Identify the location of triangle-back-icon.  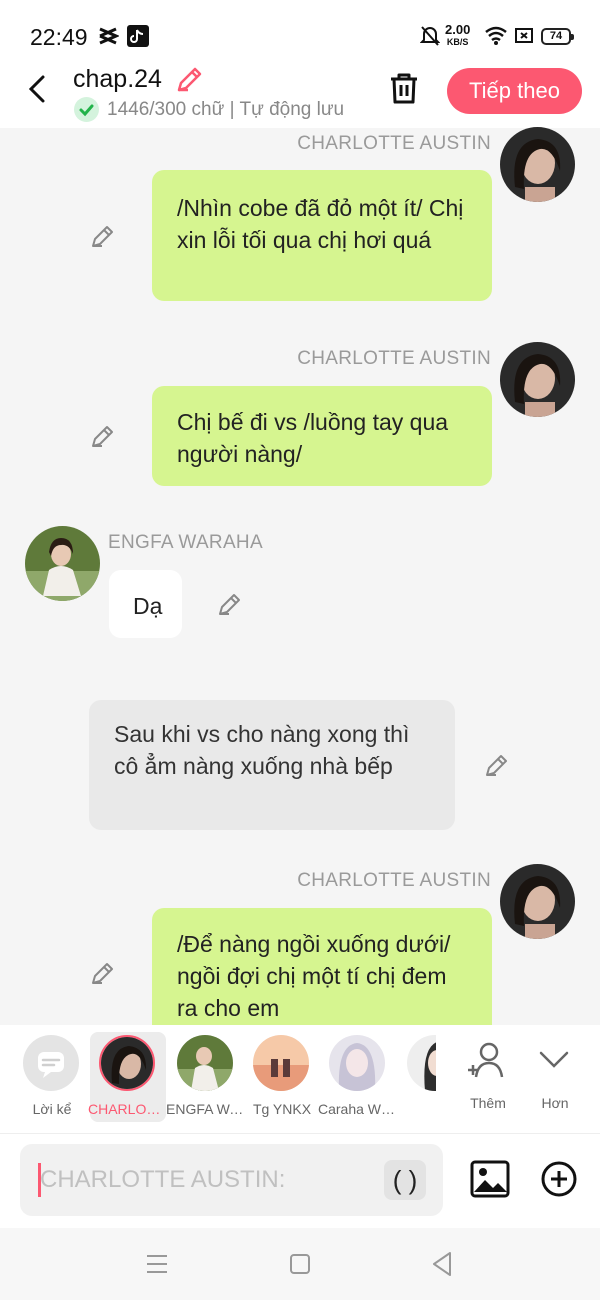
(442, 1264).